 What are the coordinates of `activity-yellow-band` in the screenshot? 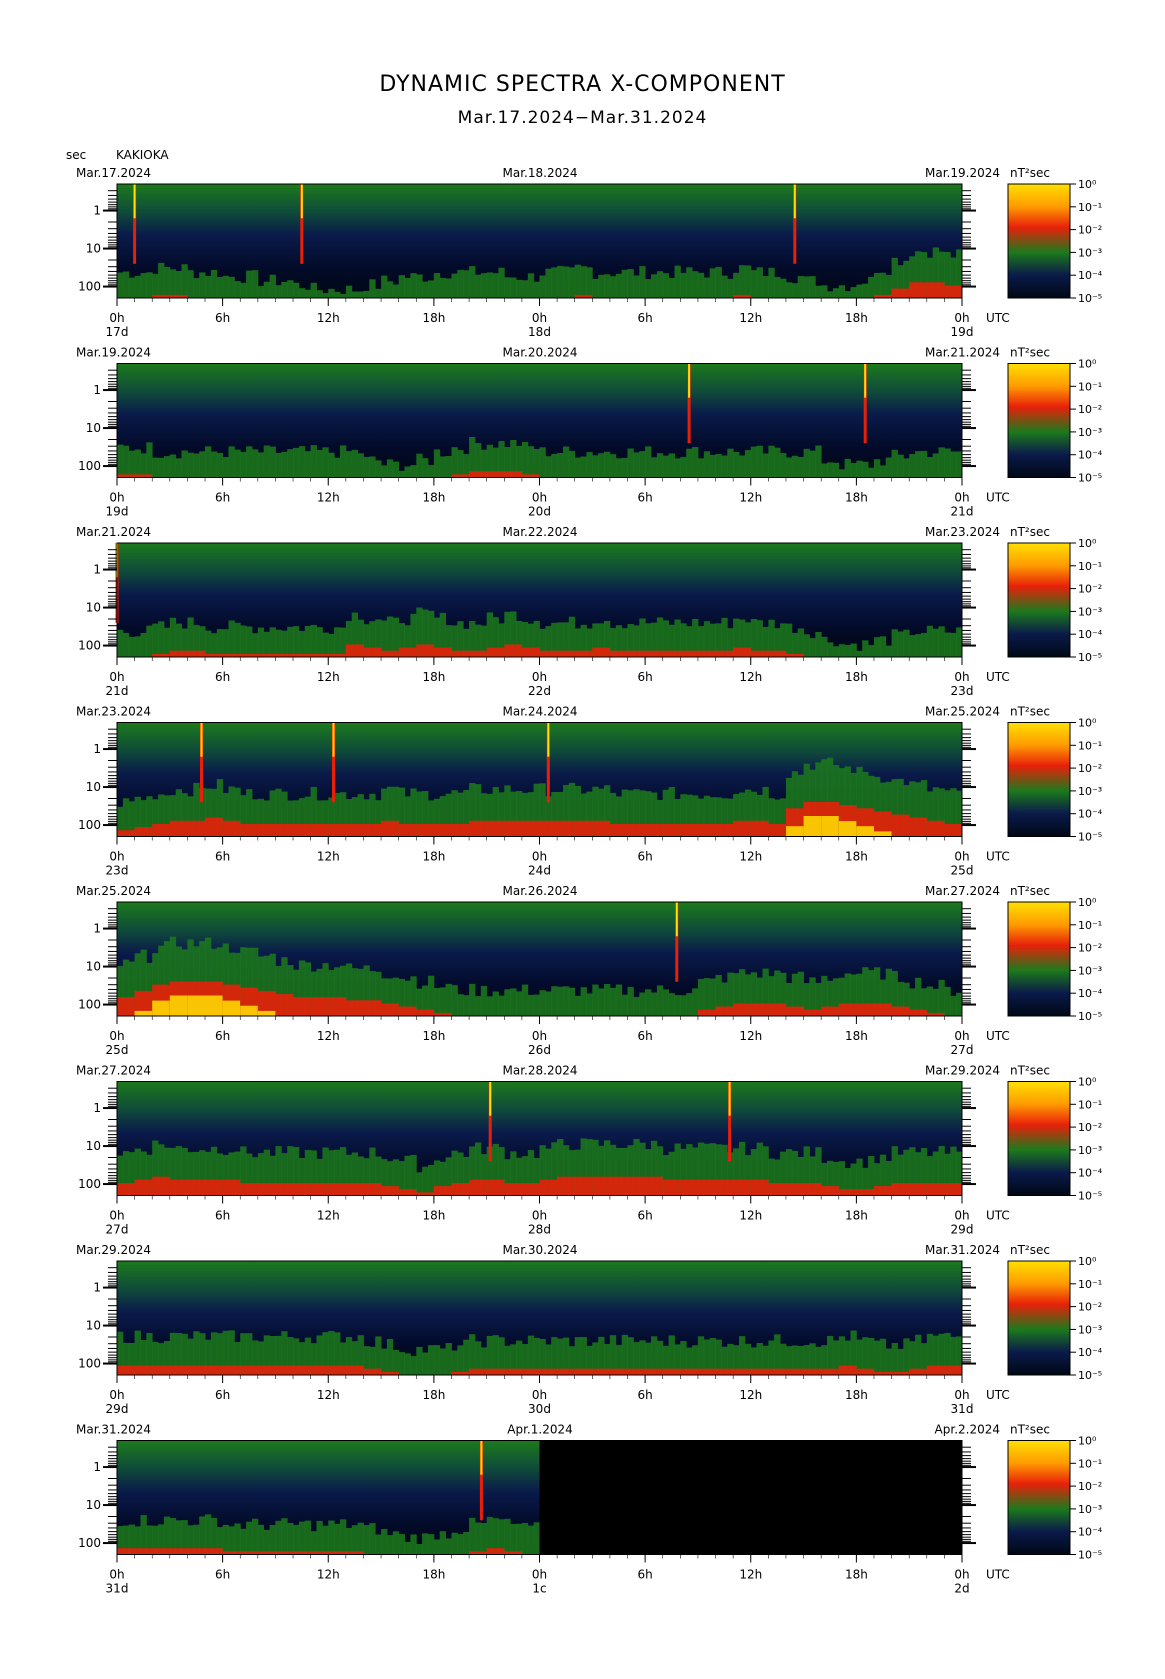 It's located at (795, 831).